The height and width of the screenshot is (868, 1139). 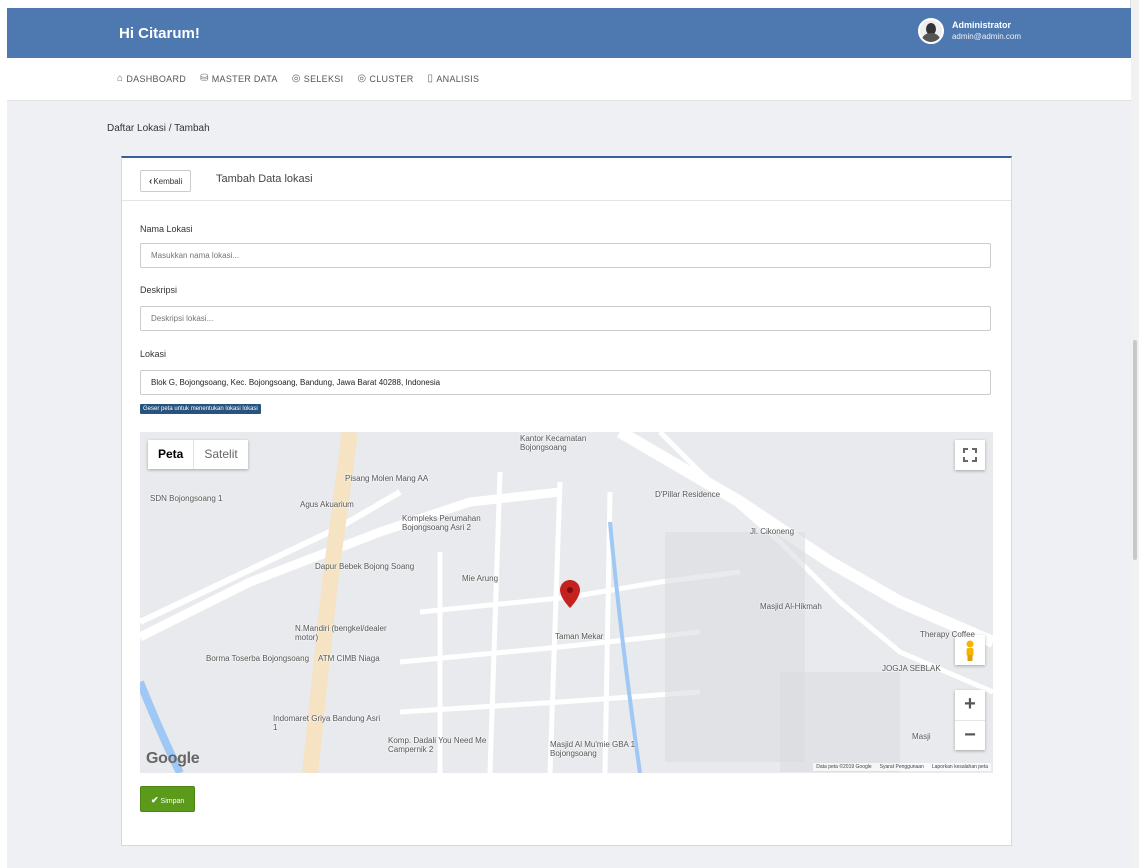 I want to click on breadcrumb: Daftar Lokasi / Tambah, so click(x=158, y=128).